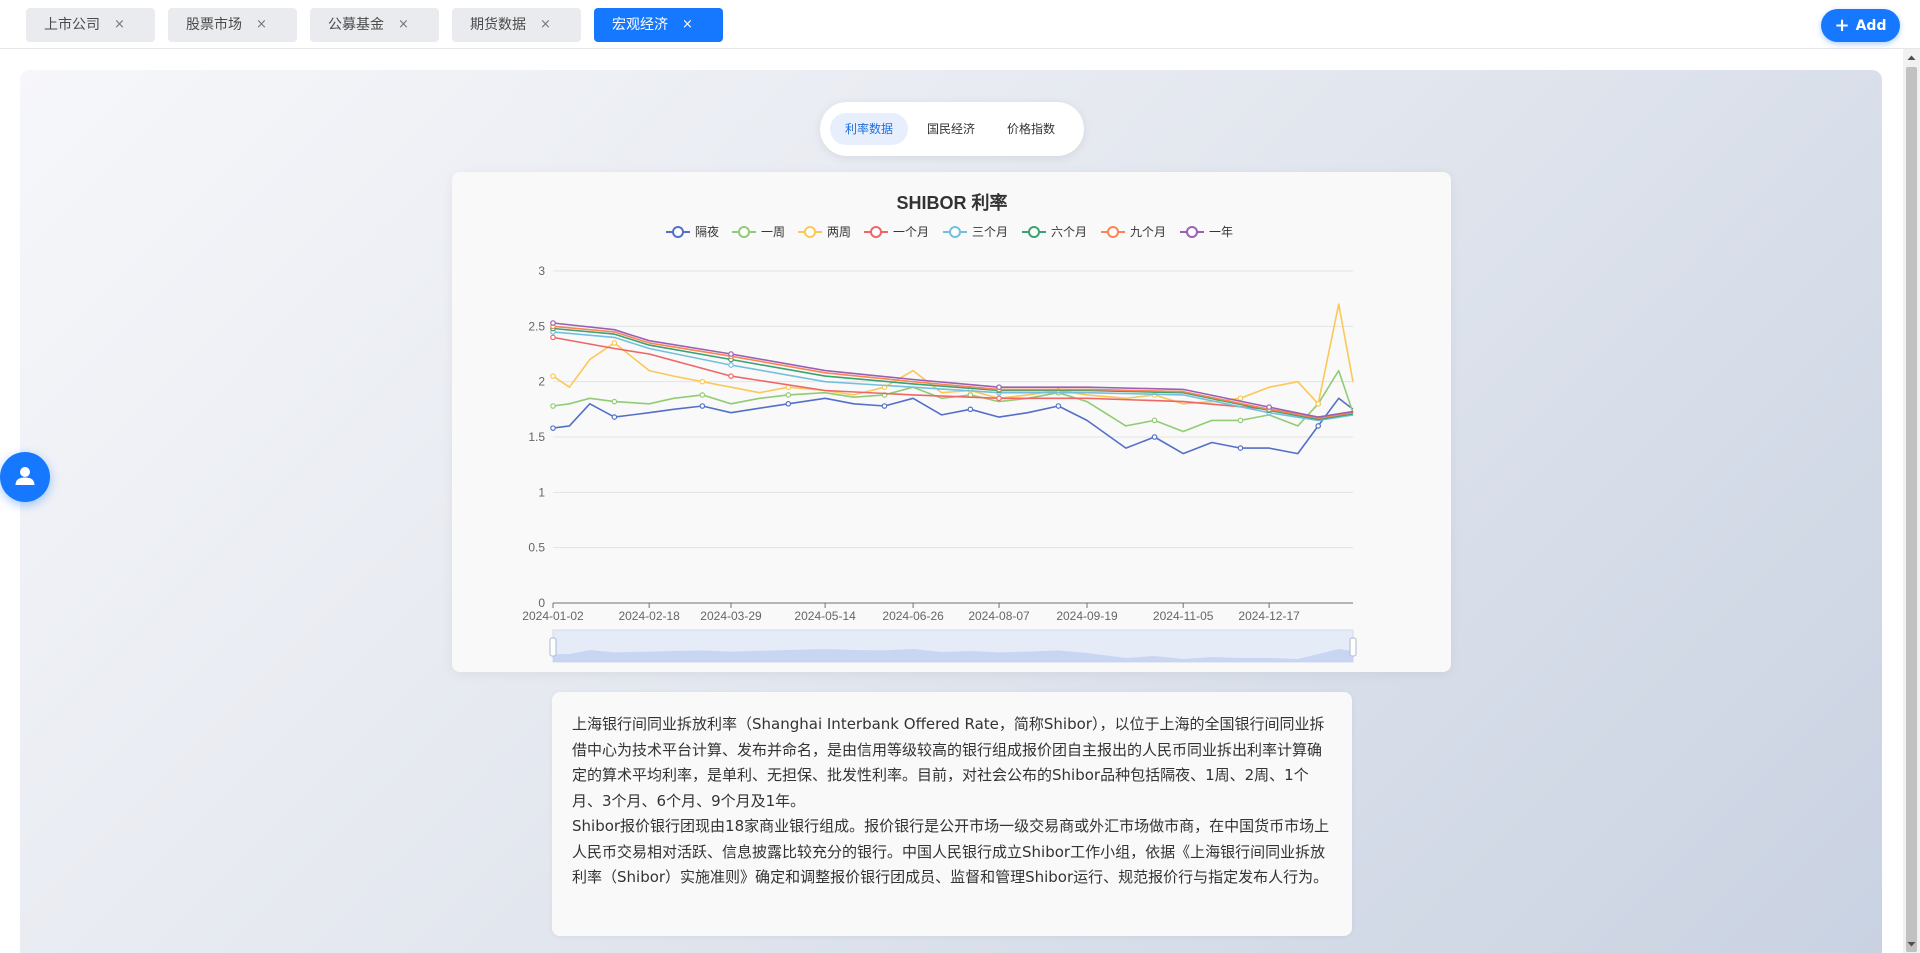 The height and width of the screenshot is (953, 1920). I want to click on x-tick-label: 2024-01-02, so click(553, 616).